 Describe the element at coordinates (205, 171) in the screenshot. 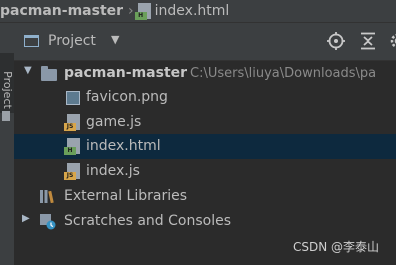

I see `tree-row-index-js: JS index.js` at that location.